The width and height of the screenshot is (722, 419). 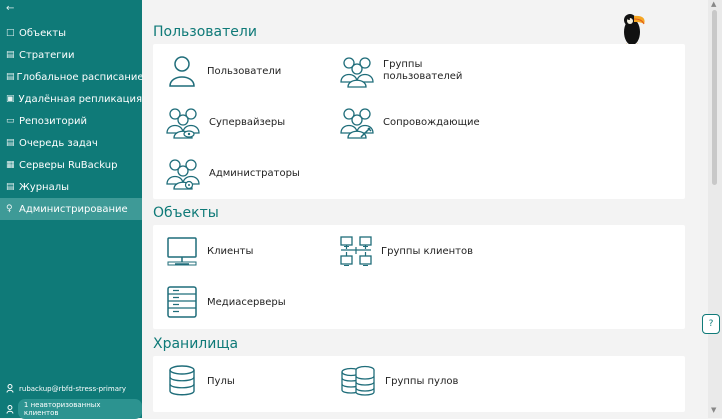 What do you see at coordinates (196, 344) in the screenshot?
I see `section-title-storage: Хранилища` at bounding box center [196, 344].